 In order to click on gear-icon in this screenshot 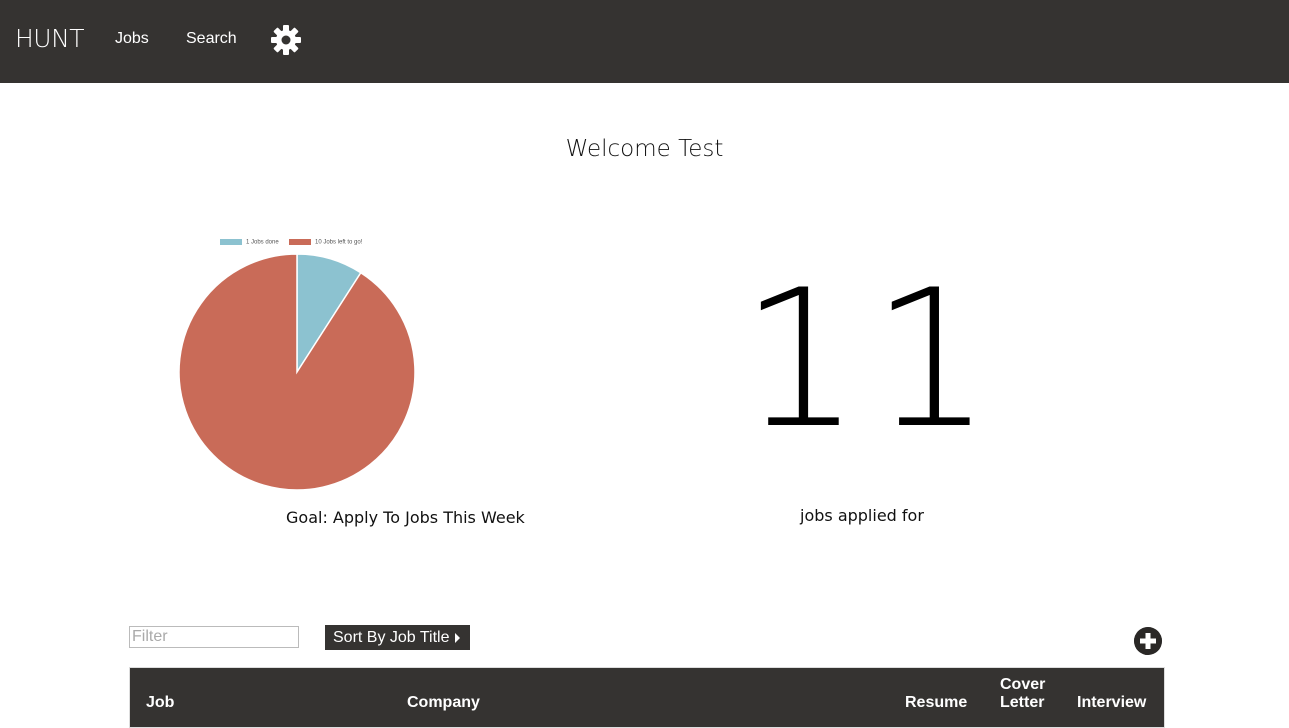, I will do `click(286, 40)`.